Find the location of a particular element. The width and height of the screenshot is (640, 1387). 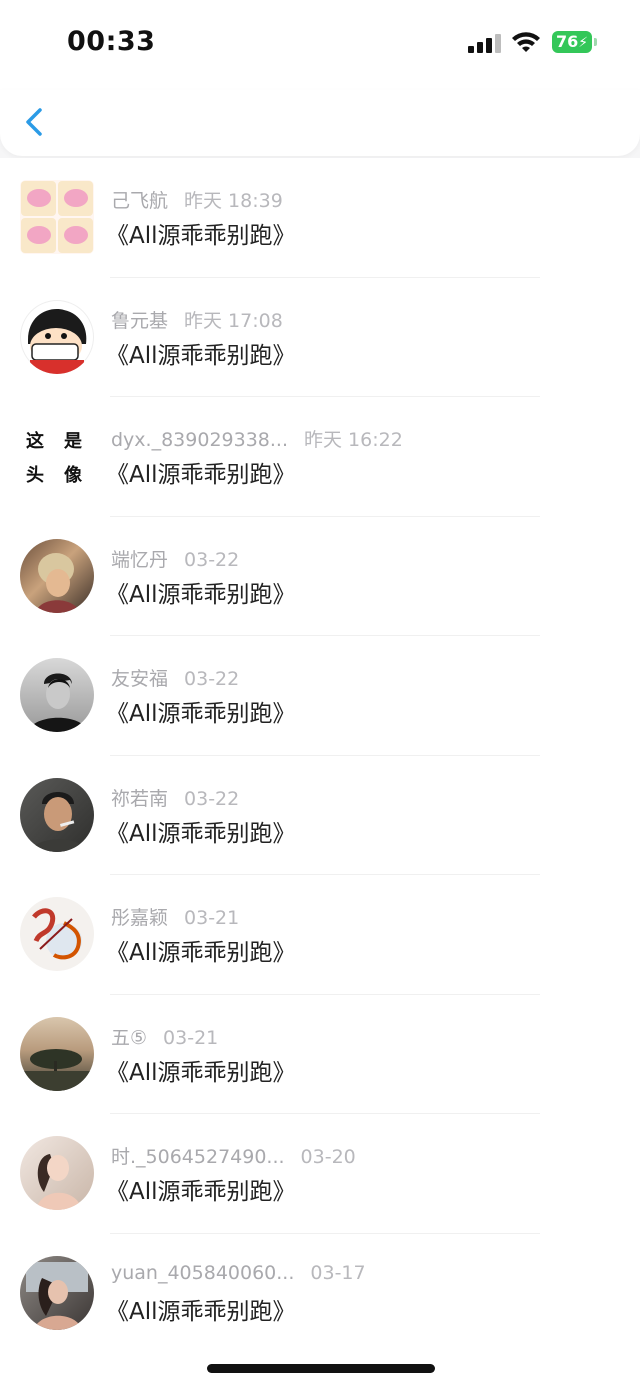

list-item: 彤嘉颖 03-21 《All源乖乖别跑》 is located at coordinates (320, 935).